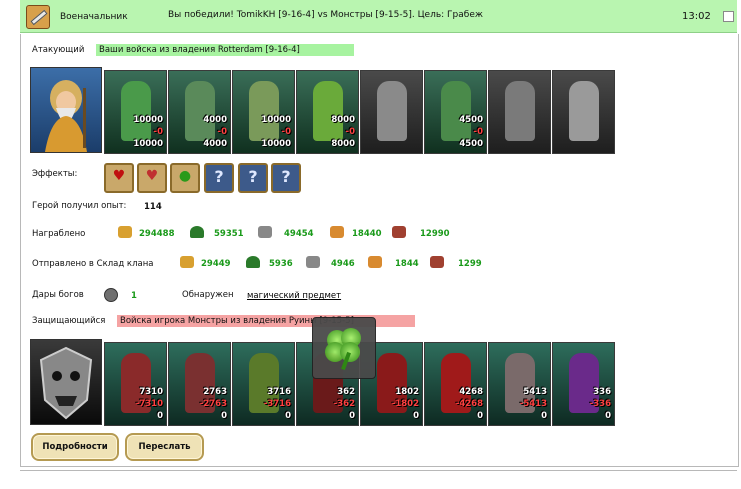  Describe the element at coordinates (164, 447) in the screenshot. I see `forward-button: Переслать` at that location.